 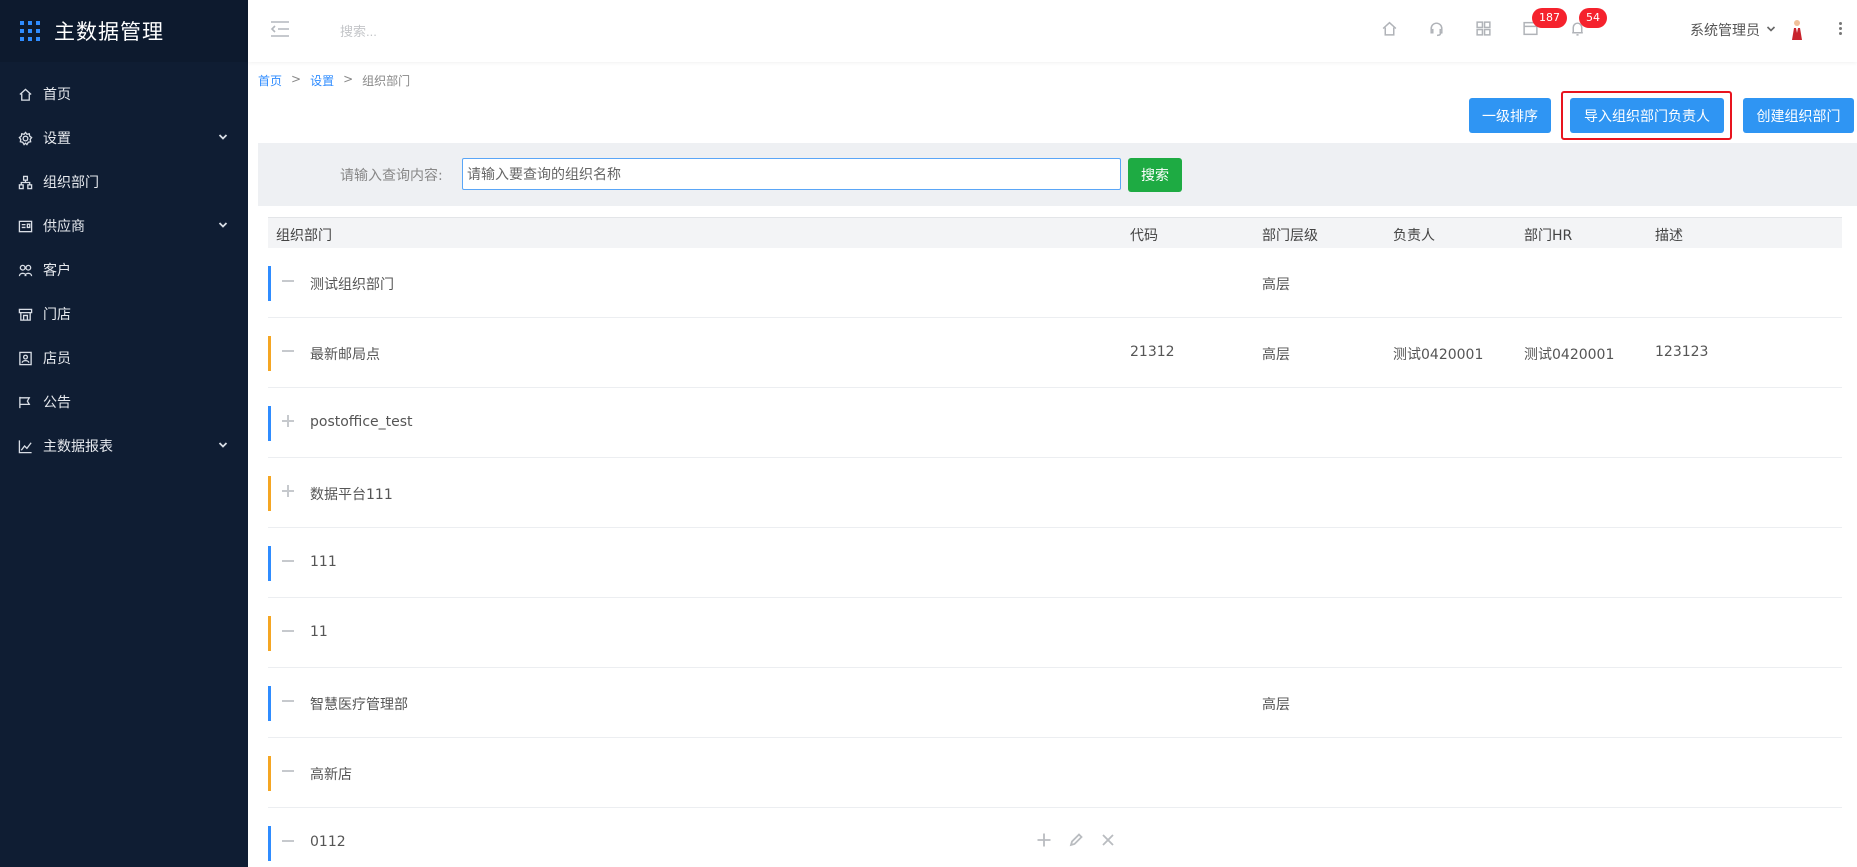 I want to click on table-row: 11, so click(x=1055, y=633).